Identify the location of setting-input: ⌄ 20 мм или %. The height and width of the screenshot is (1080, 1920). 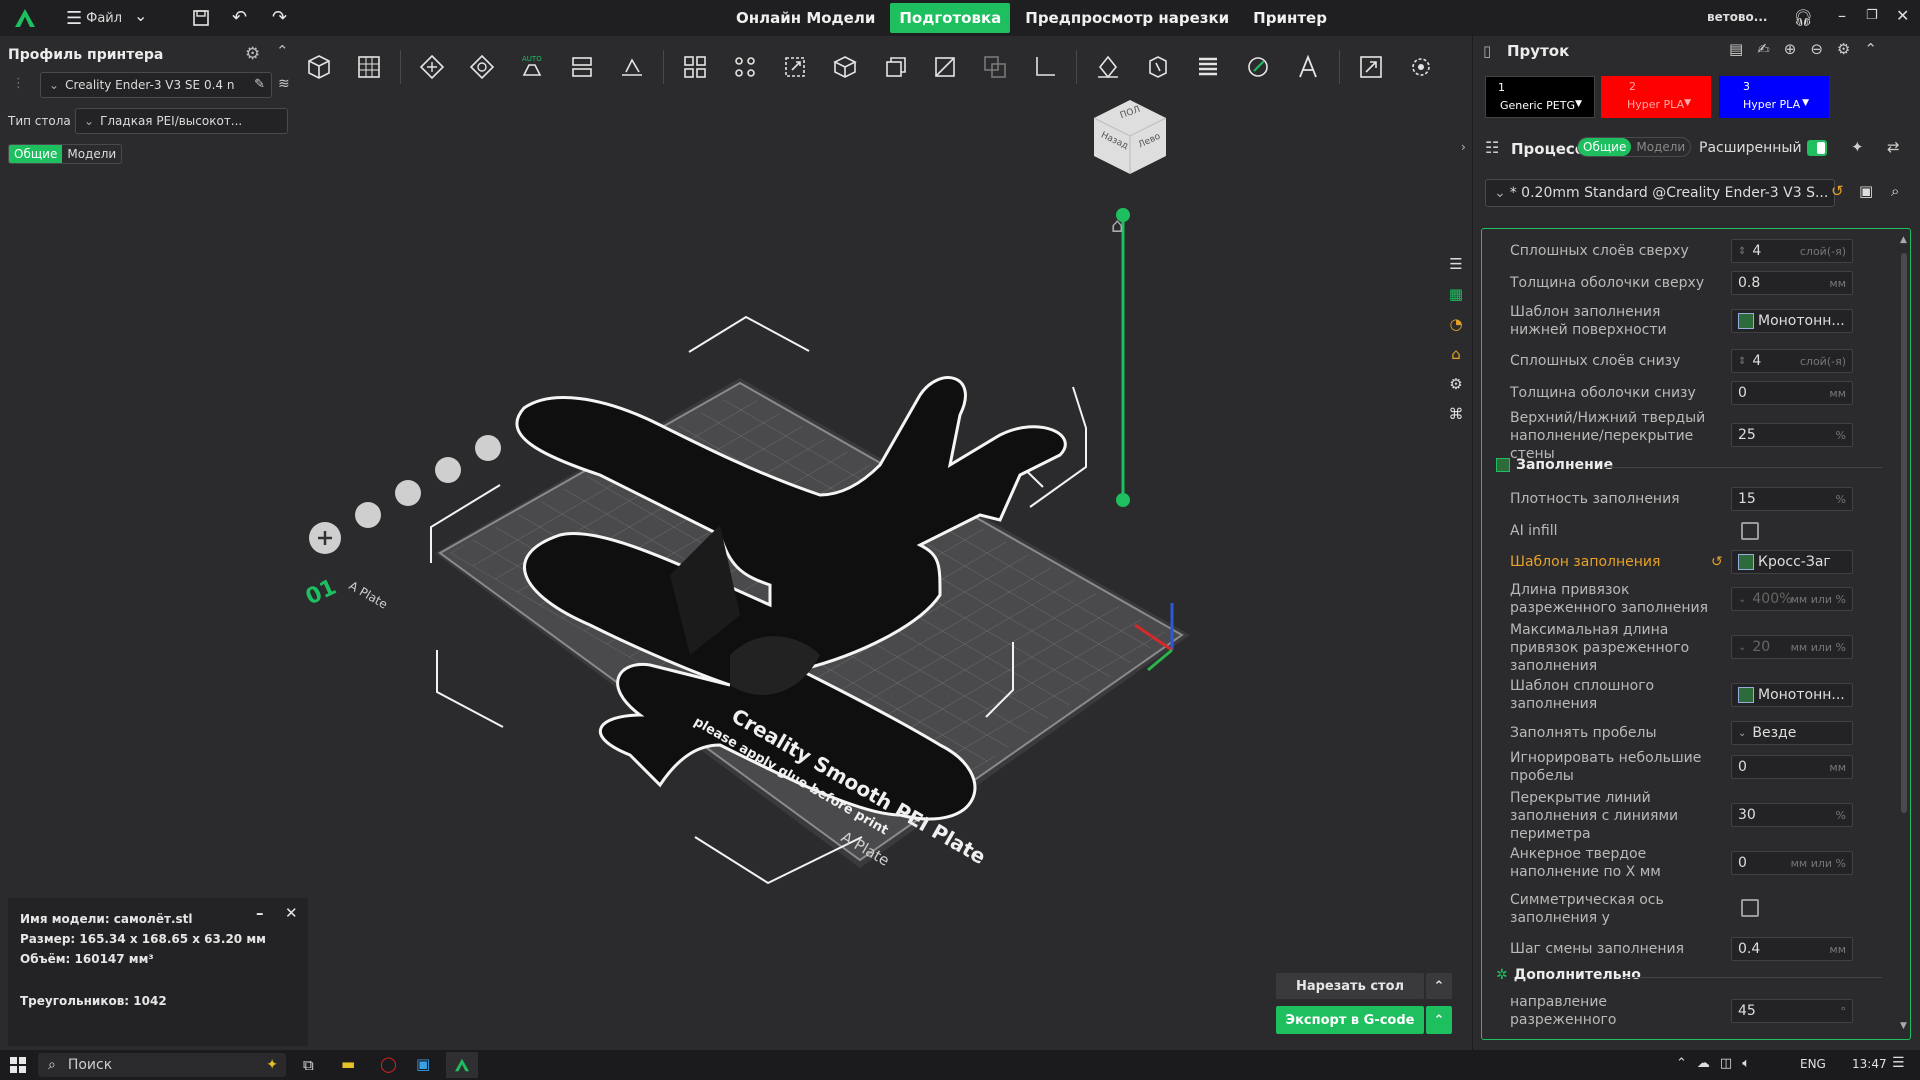
(1792, 647).